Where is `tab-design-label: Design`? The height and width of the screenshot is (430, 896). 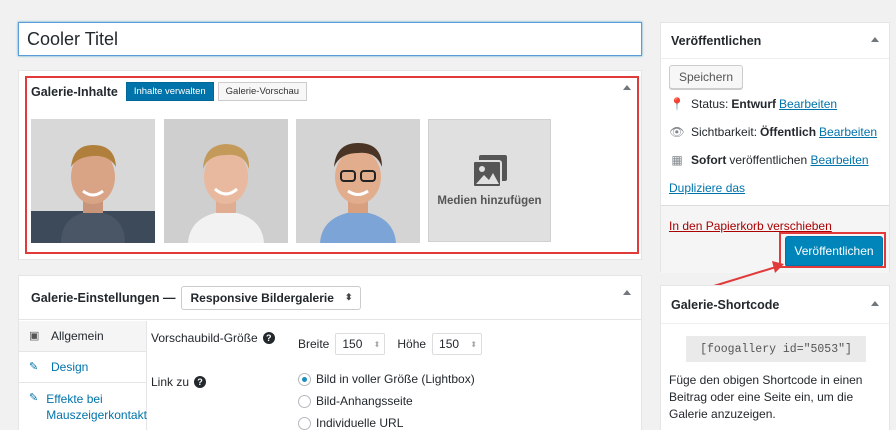
tab-design-label: Design is located at coordinates (70, 367).